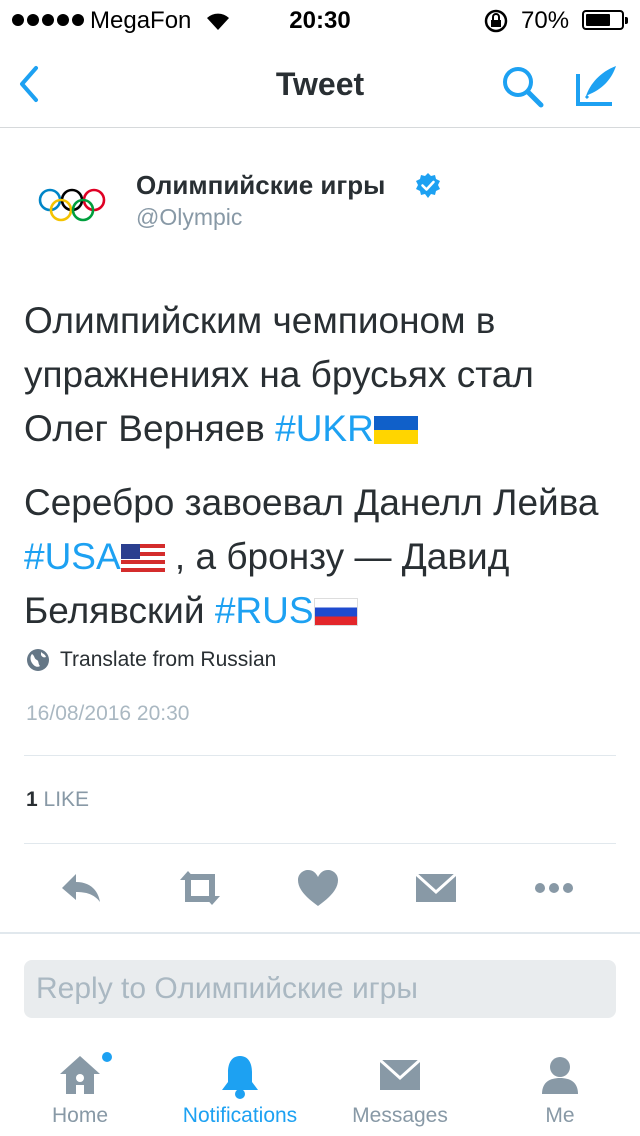 The height and width of the screenshot is (1136, 640). Describe the element at coordinates (189, 217) in the screenshot. I see `author-username: @Olympic` at that location.